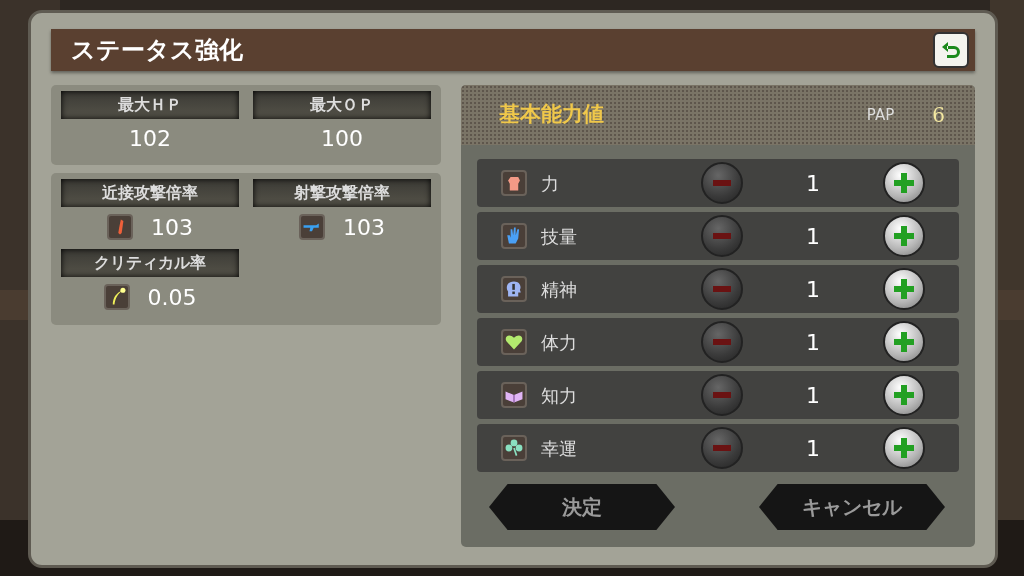 The width and height of the screenshot is (1024, 576). What do you see at coordinates (550, 183) in the screenshot?
I see `stat-name: 力` at bounding box center [550, 183].